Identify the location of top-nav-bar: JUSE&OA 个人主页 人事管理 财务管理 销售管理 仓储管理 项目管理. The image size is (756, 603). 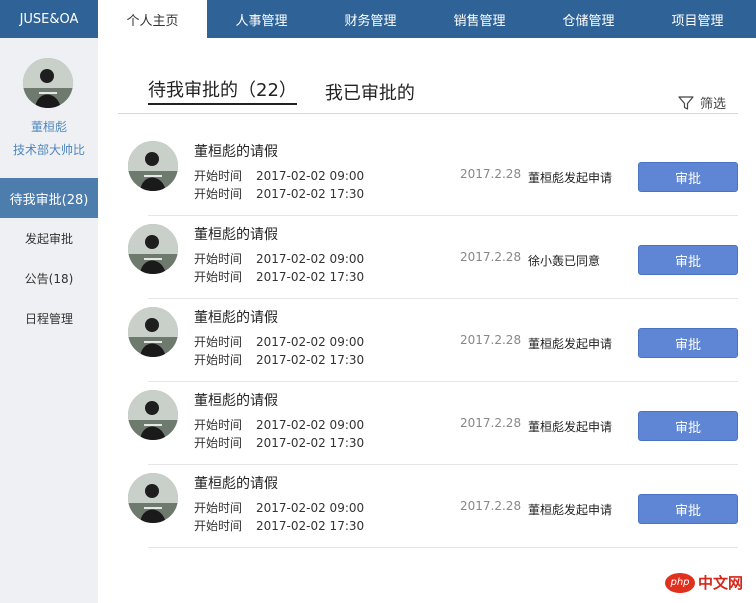
(378, 19).